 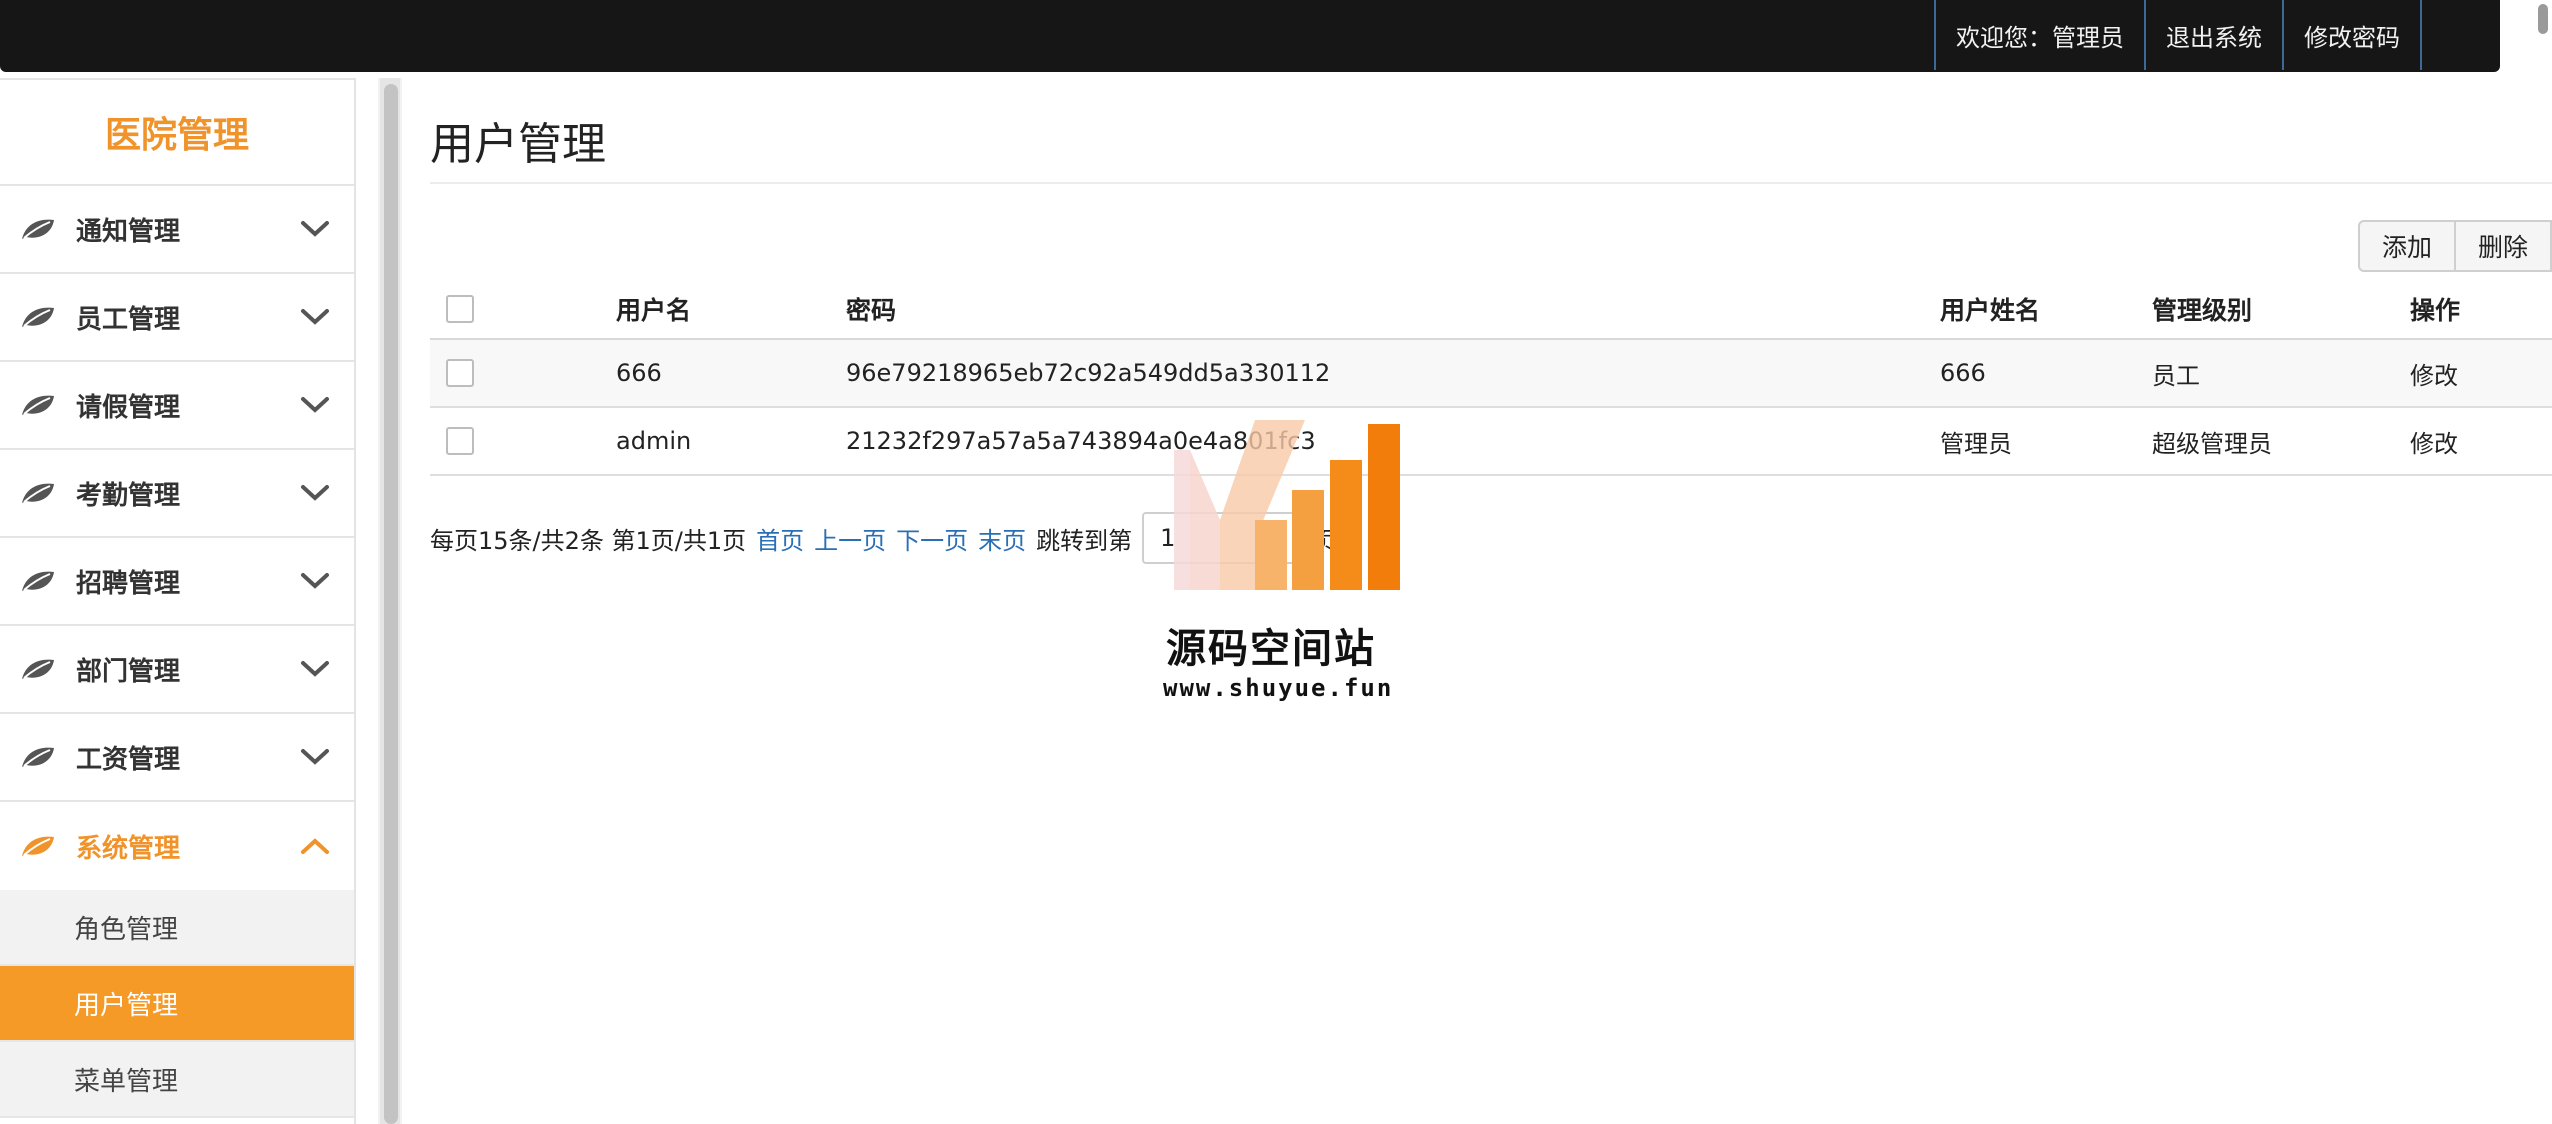 What do you see at coordinates (2202, 310) in the screenshot?
I see `column-header-level: 管理级别` at bounding box center [2202, 310].